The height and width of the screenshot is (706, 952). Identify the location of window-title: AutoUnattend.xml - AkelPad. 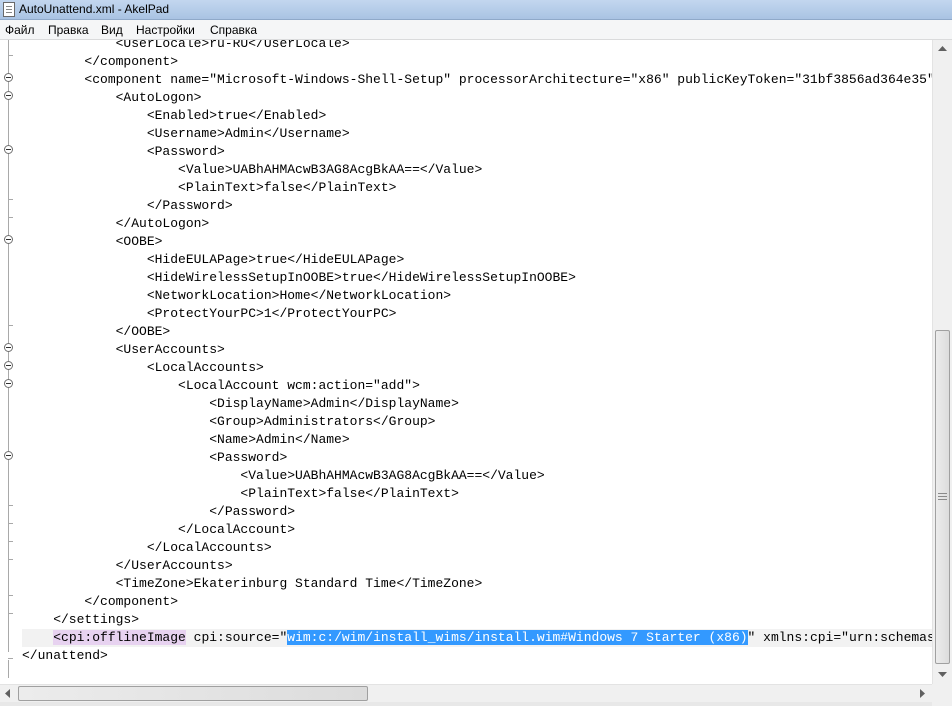
(94, 9).